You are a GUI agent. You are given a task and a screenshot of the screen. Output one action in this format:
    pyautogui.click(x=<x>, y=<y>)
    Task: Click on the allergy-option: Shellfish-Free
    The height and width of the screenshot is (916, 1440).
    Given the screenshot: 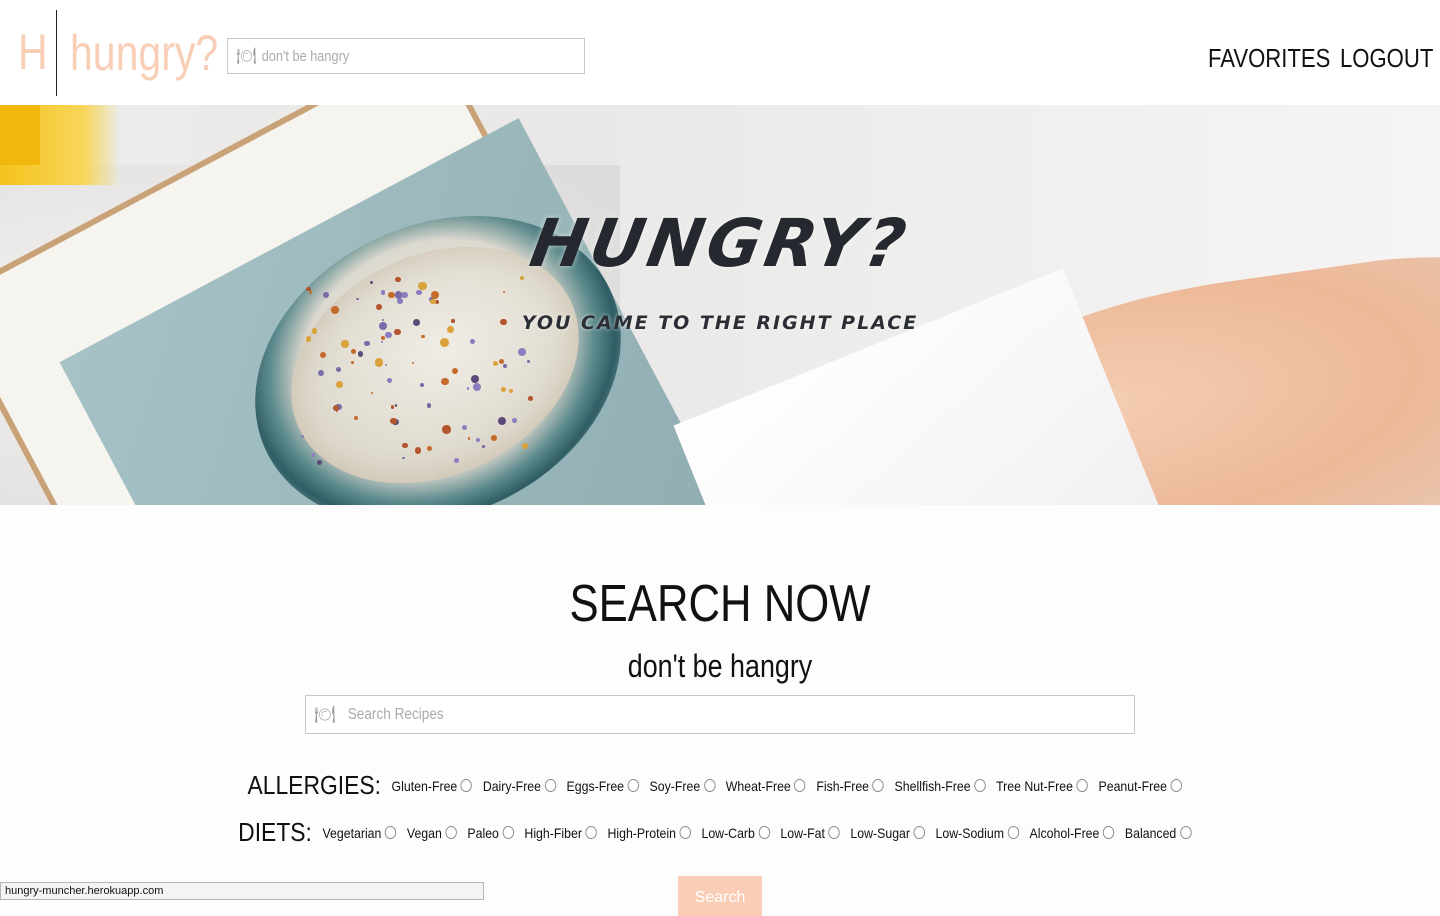 What is the action you would take?
    pyautogui.click(x=940, y=786)
    